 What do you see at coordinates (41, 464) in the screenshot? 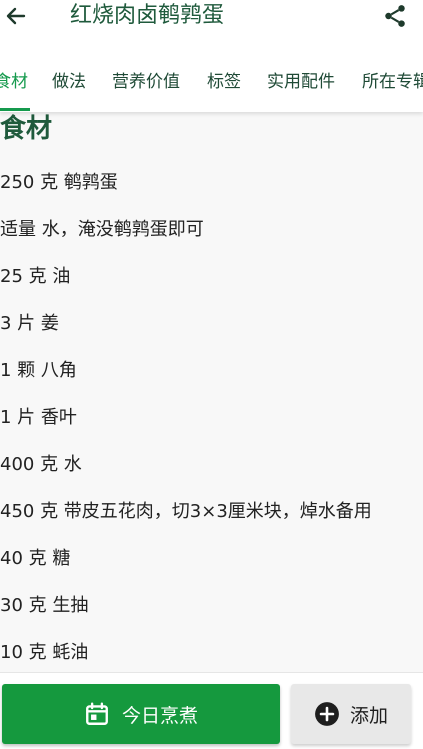
I see `ingredient-item: 400 克 水` at bounding box center [41, 464].